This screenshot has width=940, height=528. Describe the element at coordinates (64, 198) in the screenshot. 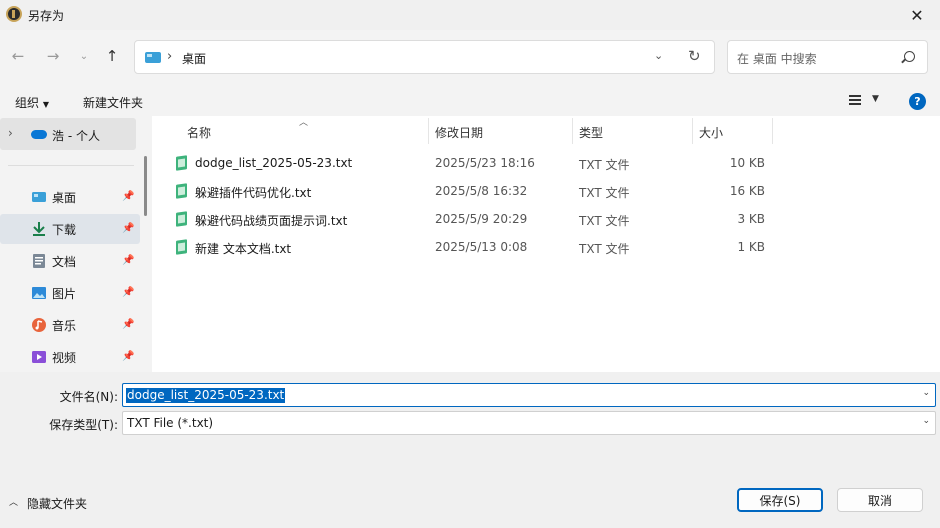

I see `sidebar-item-label: 桌面` at that location.